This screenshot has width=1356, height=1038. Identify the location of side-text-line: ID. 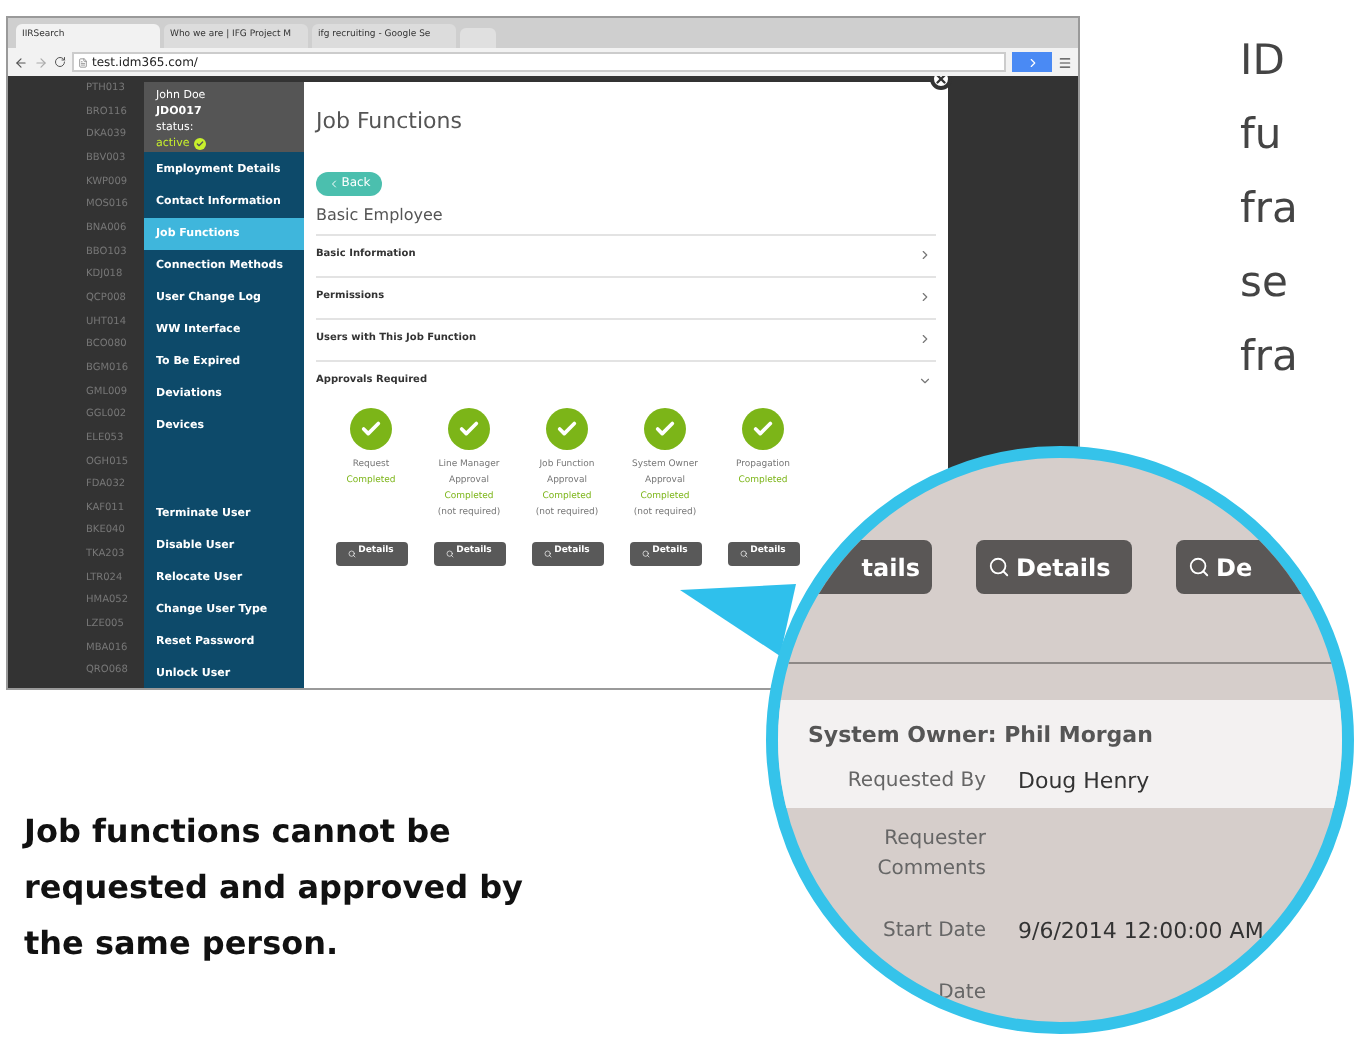
(1263, 61).